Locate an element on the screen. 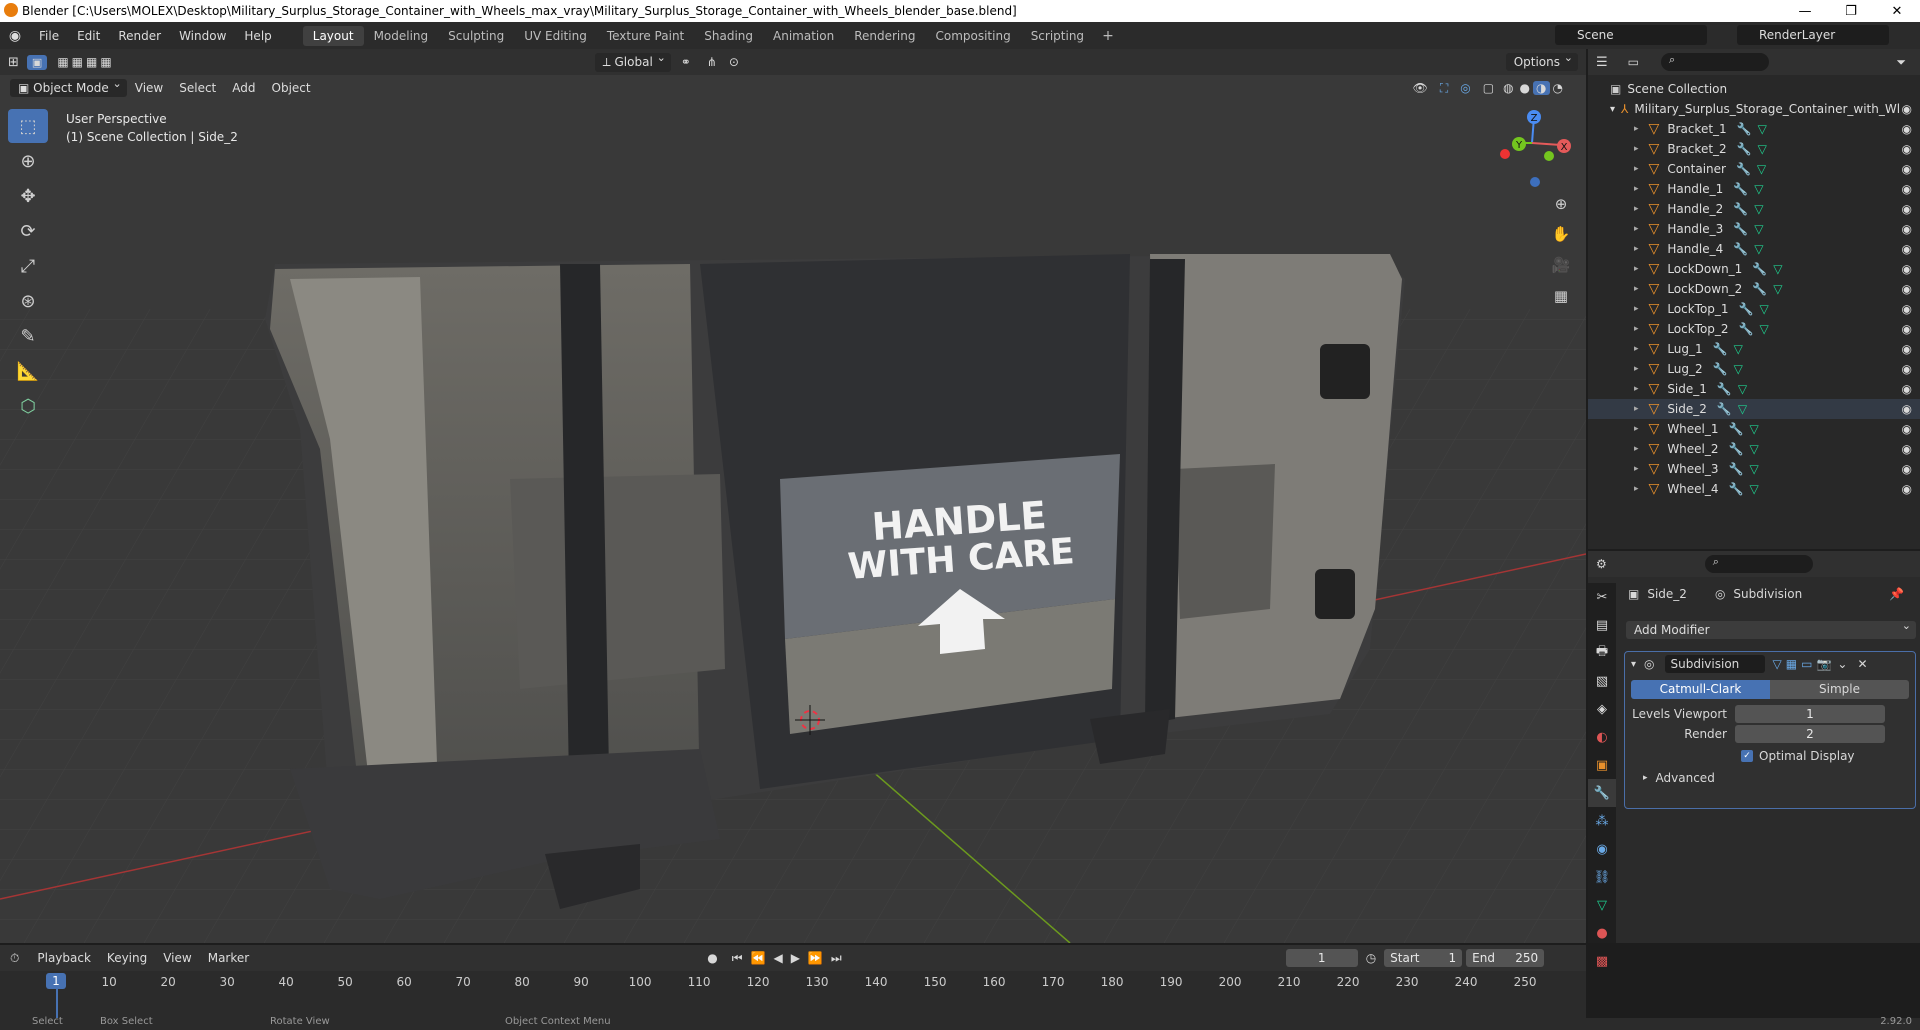 The width and height of the screenshot is (1920, 1030). remove-modifier-icon: ✕ is located at coordinates (1862, 664).